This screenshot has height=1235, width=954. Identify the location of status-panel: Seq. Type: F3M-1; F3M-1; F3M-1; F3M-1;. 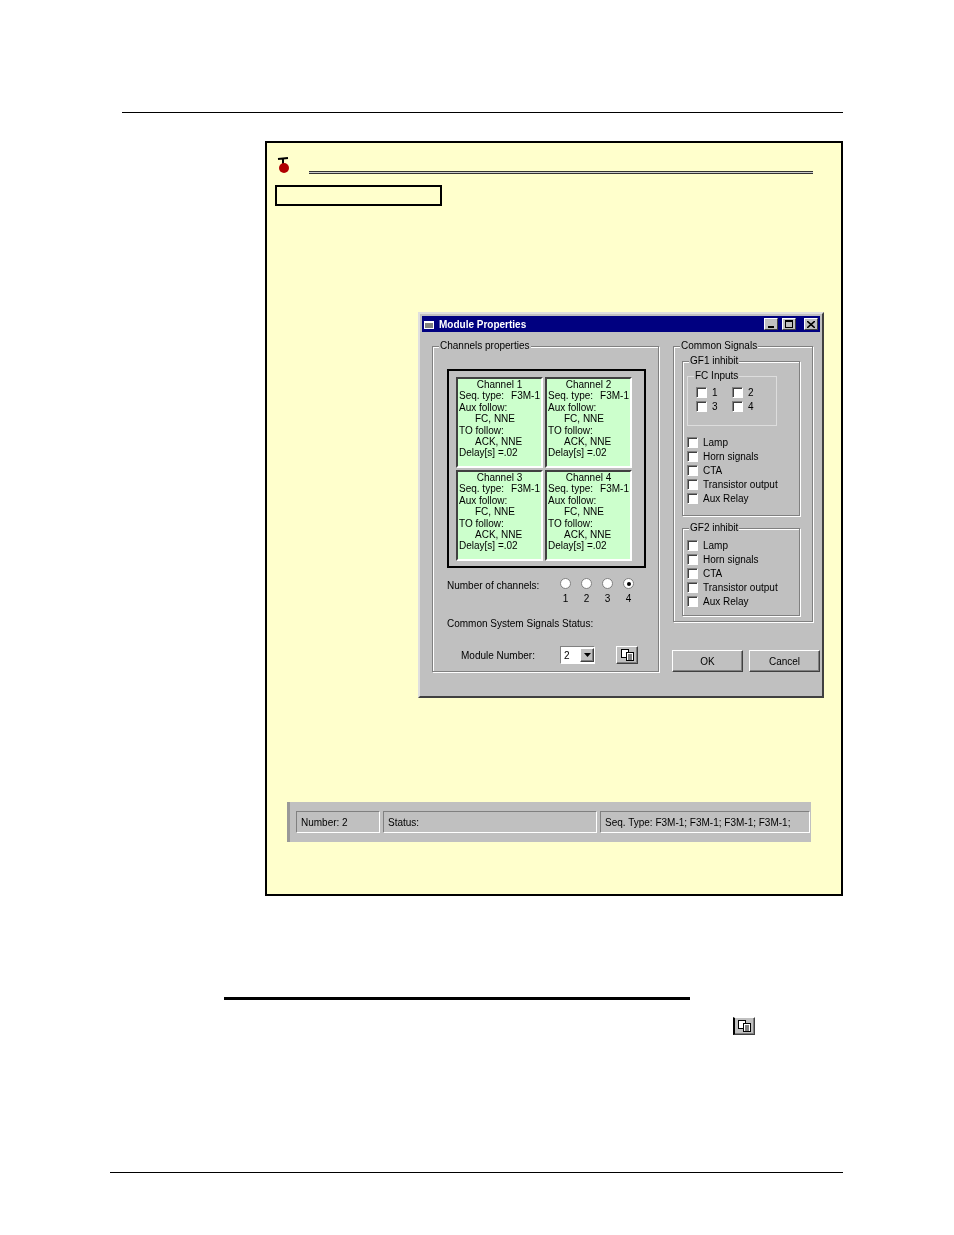
(705, 822).